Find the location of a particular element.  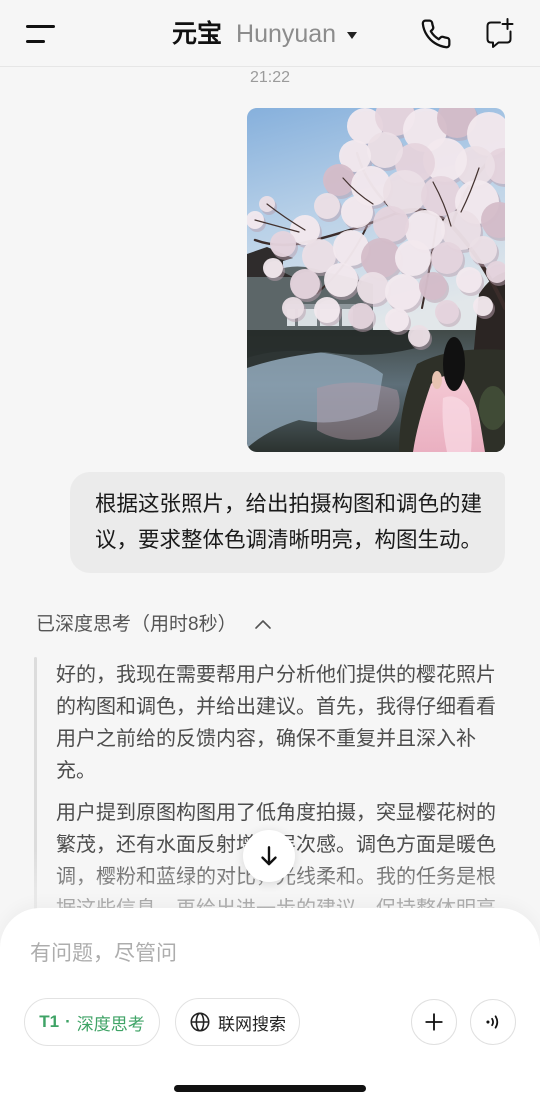

message-input is located at coordinates (270, 954).